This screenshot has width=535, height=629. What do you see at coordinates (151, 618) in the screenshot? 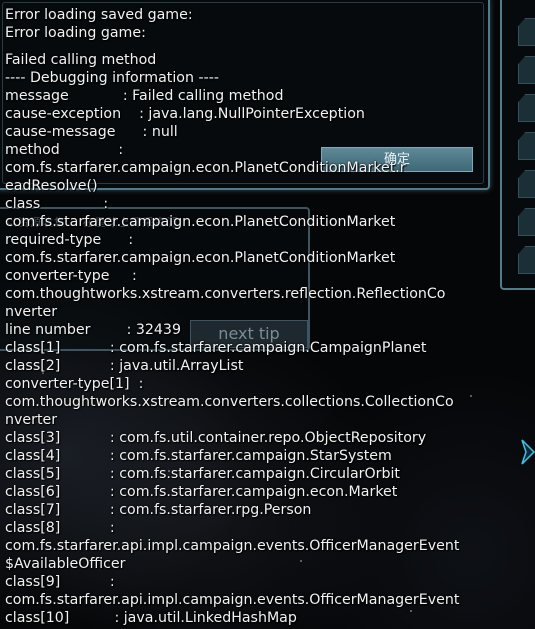
I see `error-log-line: class[10] : java.util.LinkedHashMap` at bounding box center [151, 618].